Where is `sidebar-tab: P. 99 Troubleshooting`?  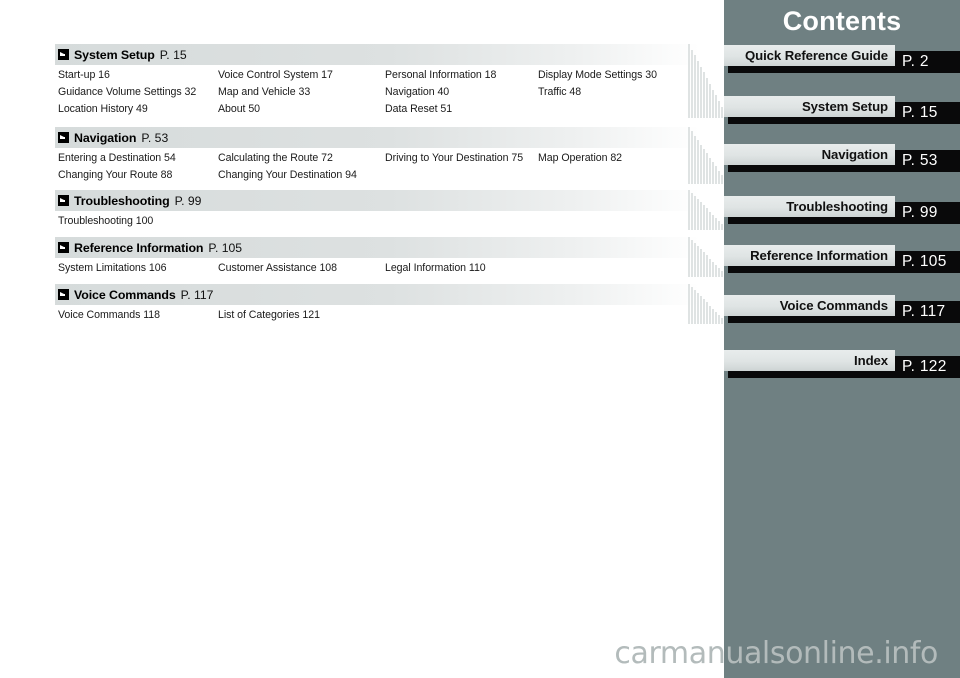 sidebar-tab: P. 99 Troubleshooting is located at coordinates (842, 210).